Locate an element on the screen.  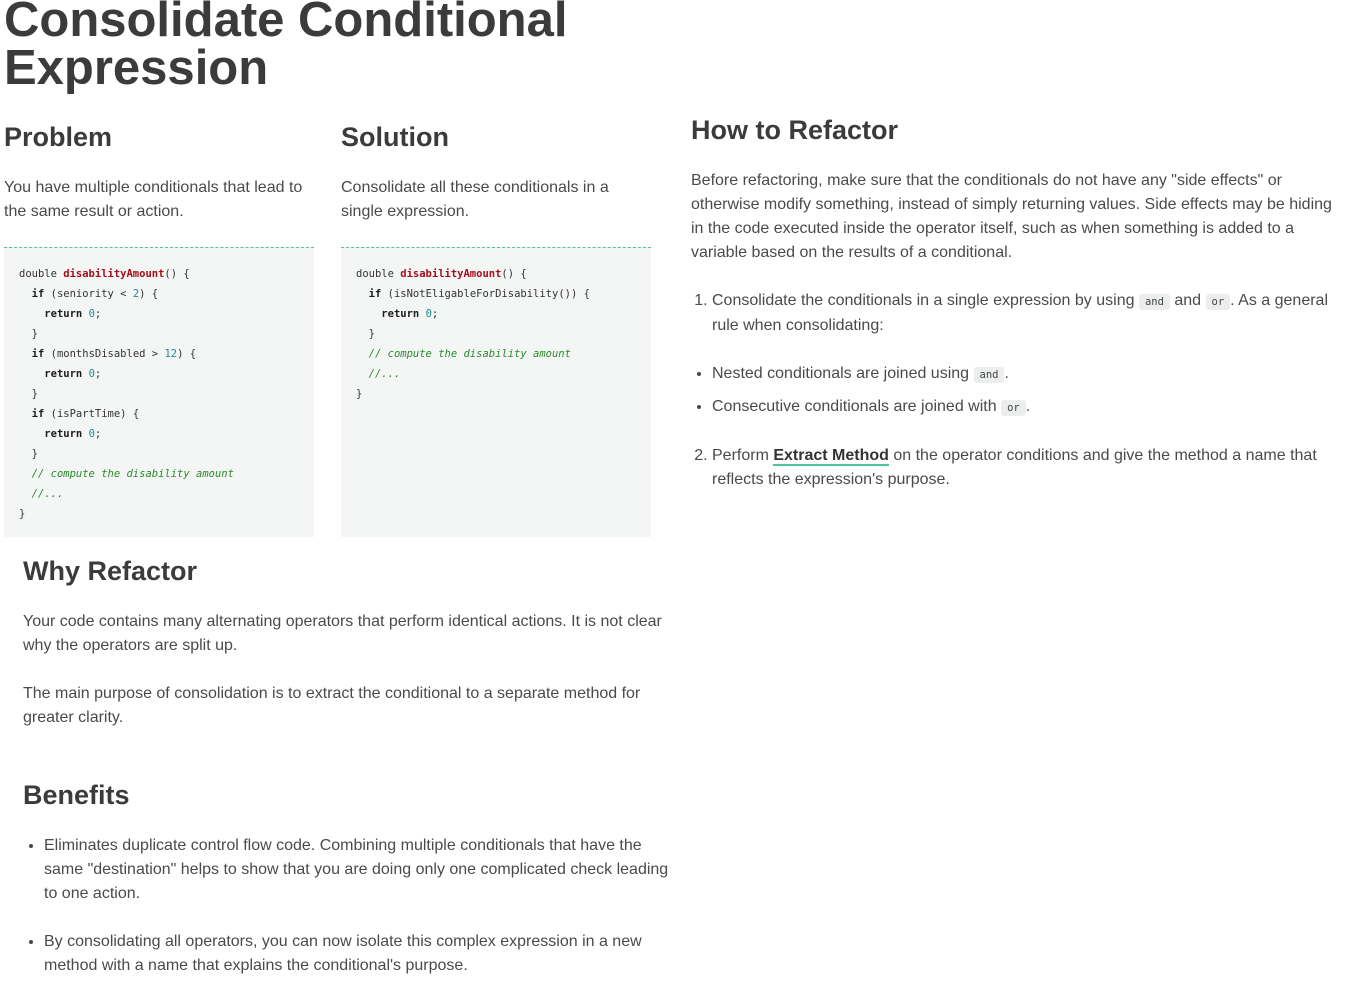
benefits-heading: Benefits is located at coordinates (76, 795).